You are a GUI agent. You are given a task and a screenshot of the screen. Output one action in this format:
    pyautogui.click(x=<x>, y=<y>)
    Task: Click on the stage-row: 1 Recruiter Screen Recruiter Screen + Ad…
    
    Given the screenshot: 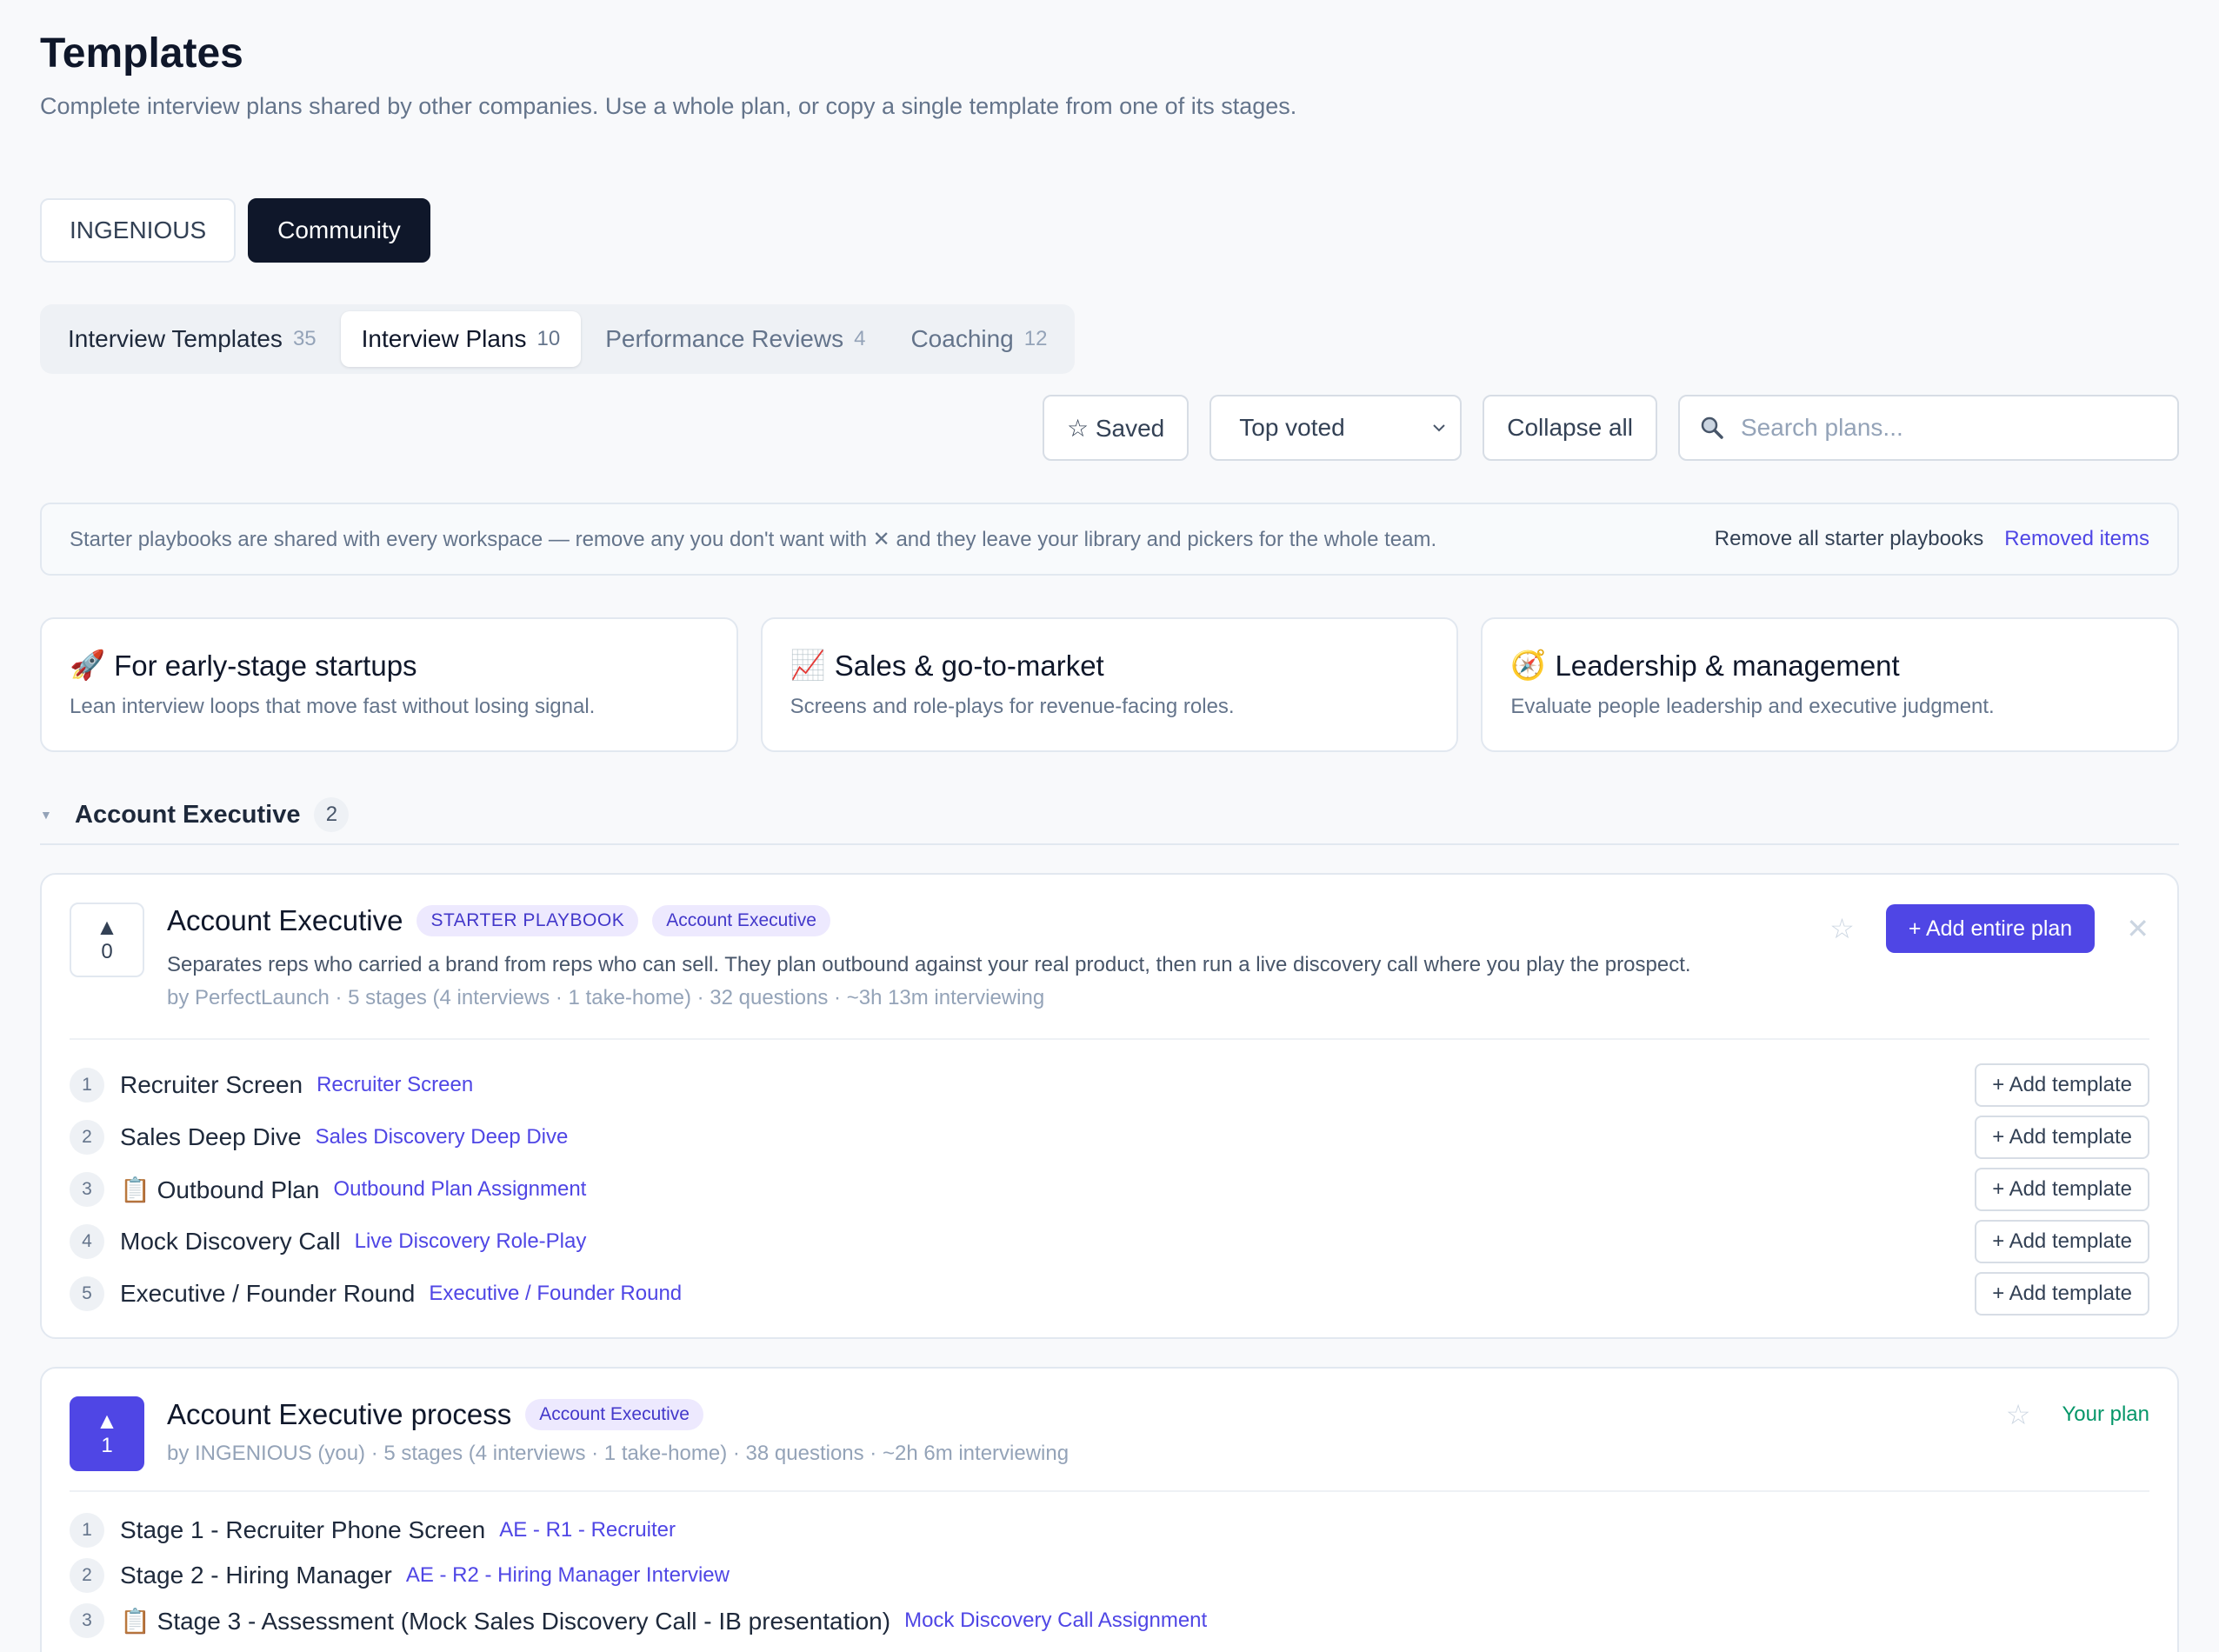 What is the action you would take?
    pyautogui.click(x=1109, y=1085)
    